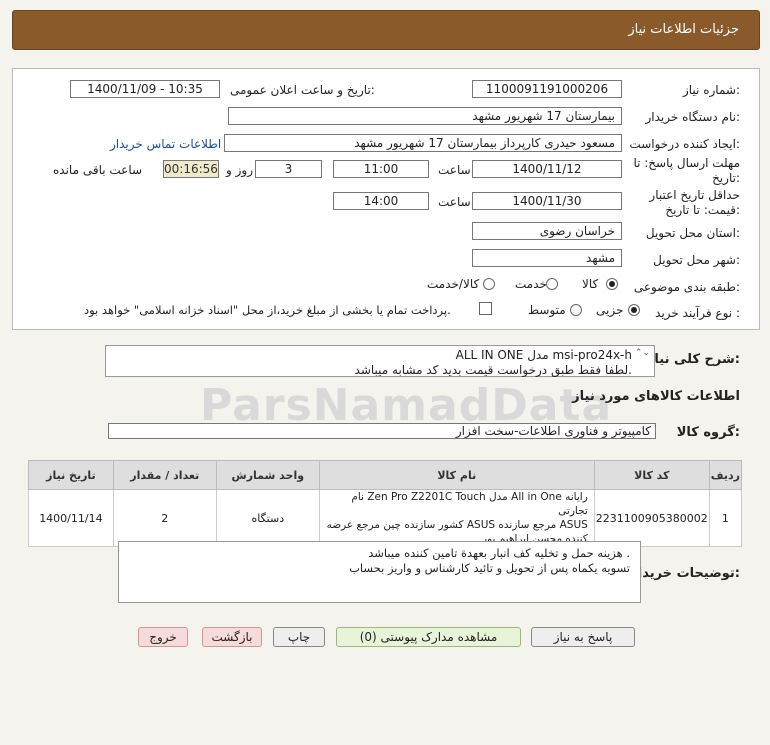  I want to click on validity-date-field: 1400/11/30, so click(547, 201).